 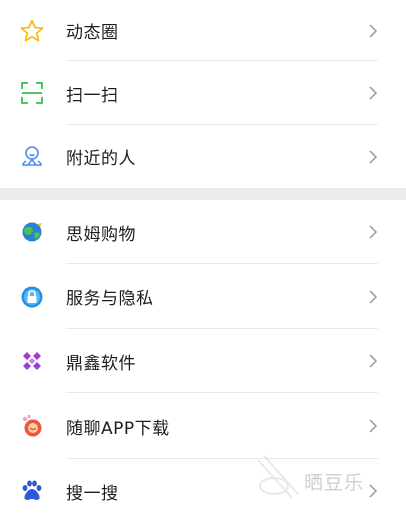 I want to click on menu-item-label: 服务与隐私, so click(x=110, y=299).